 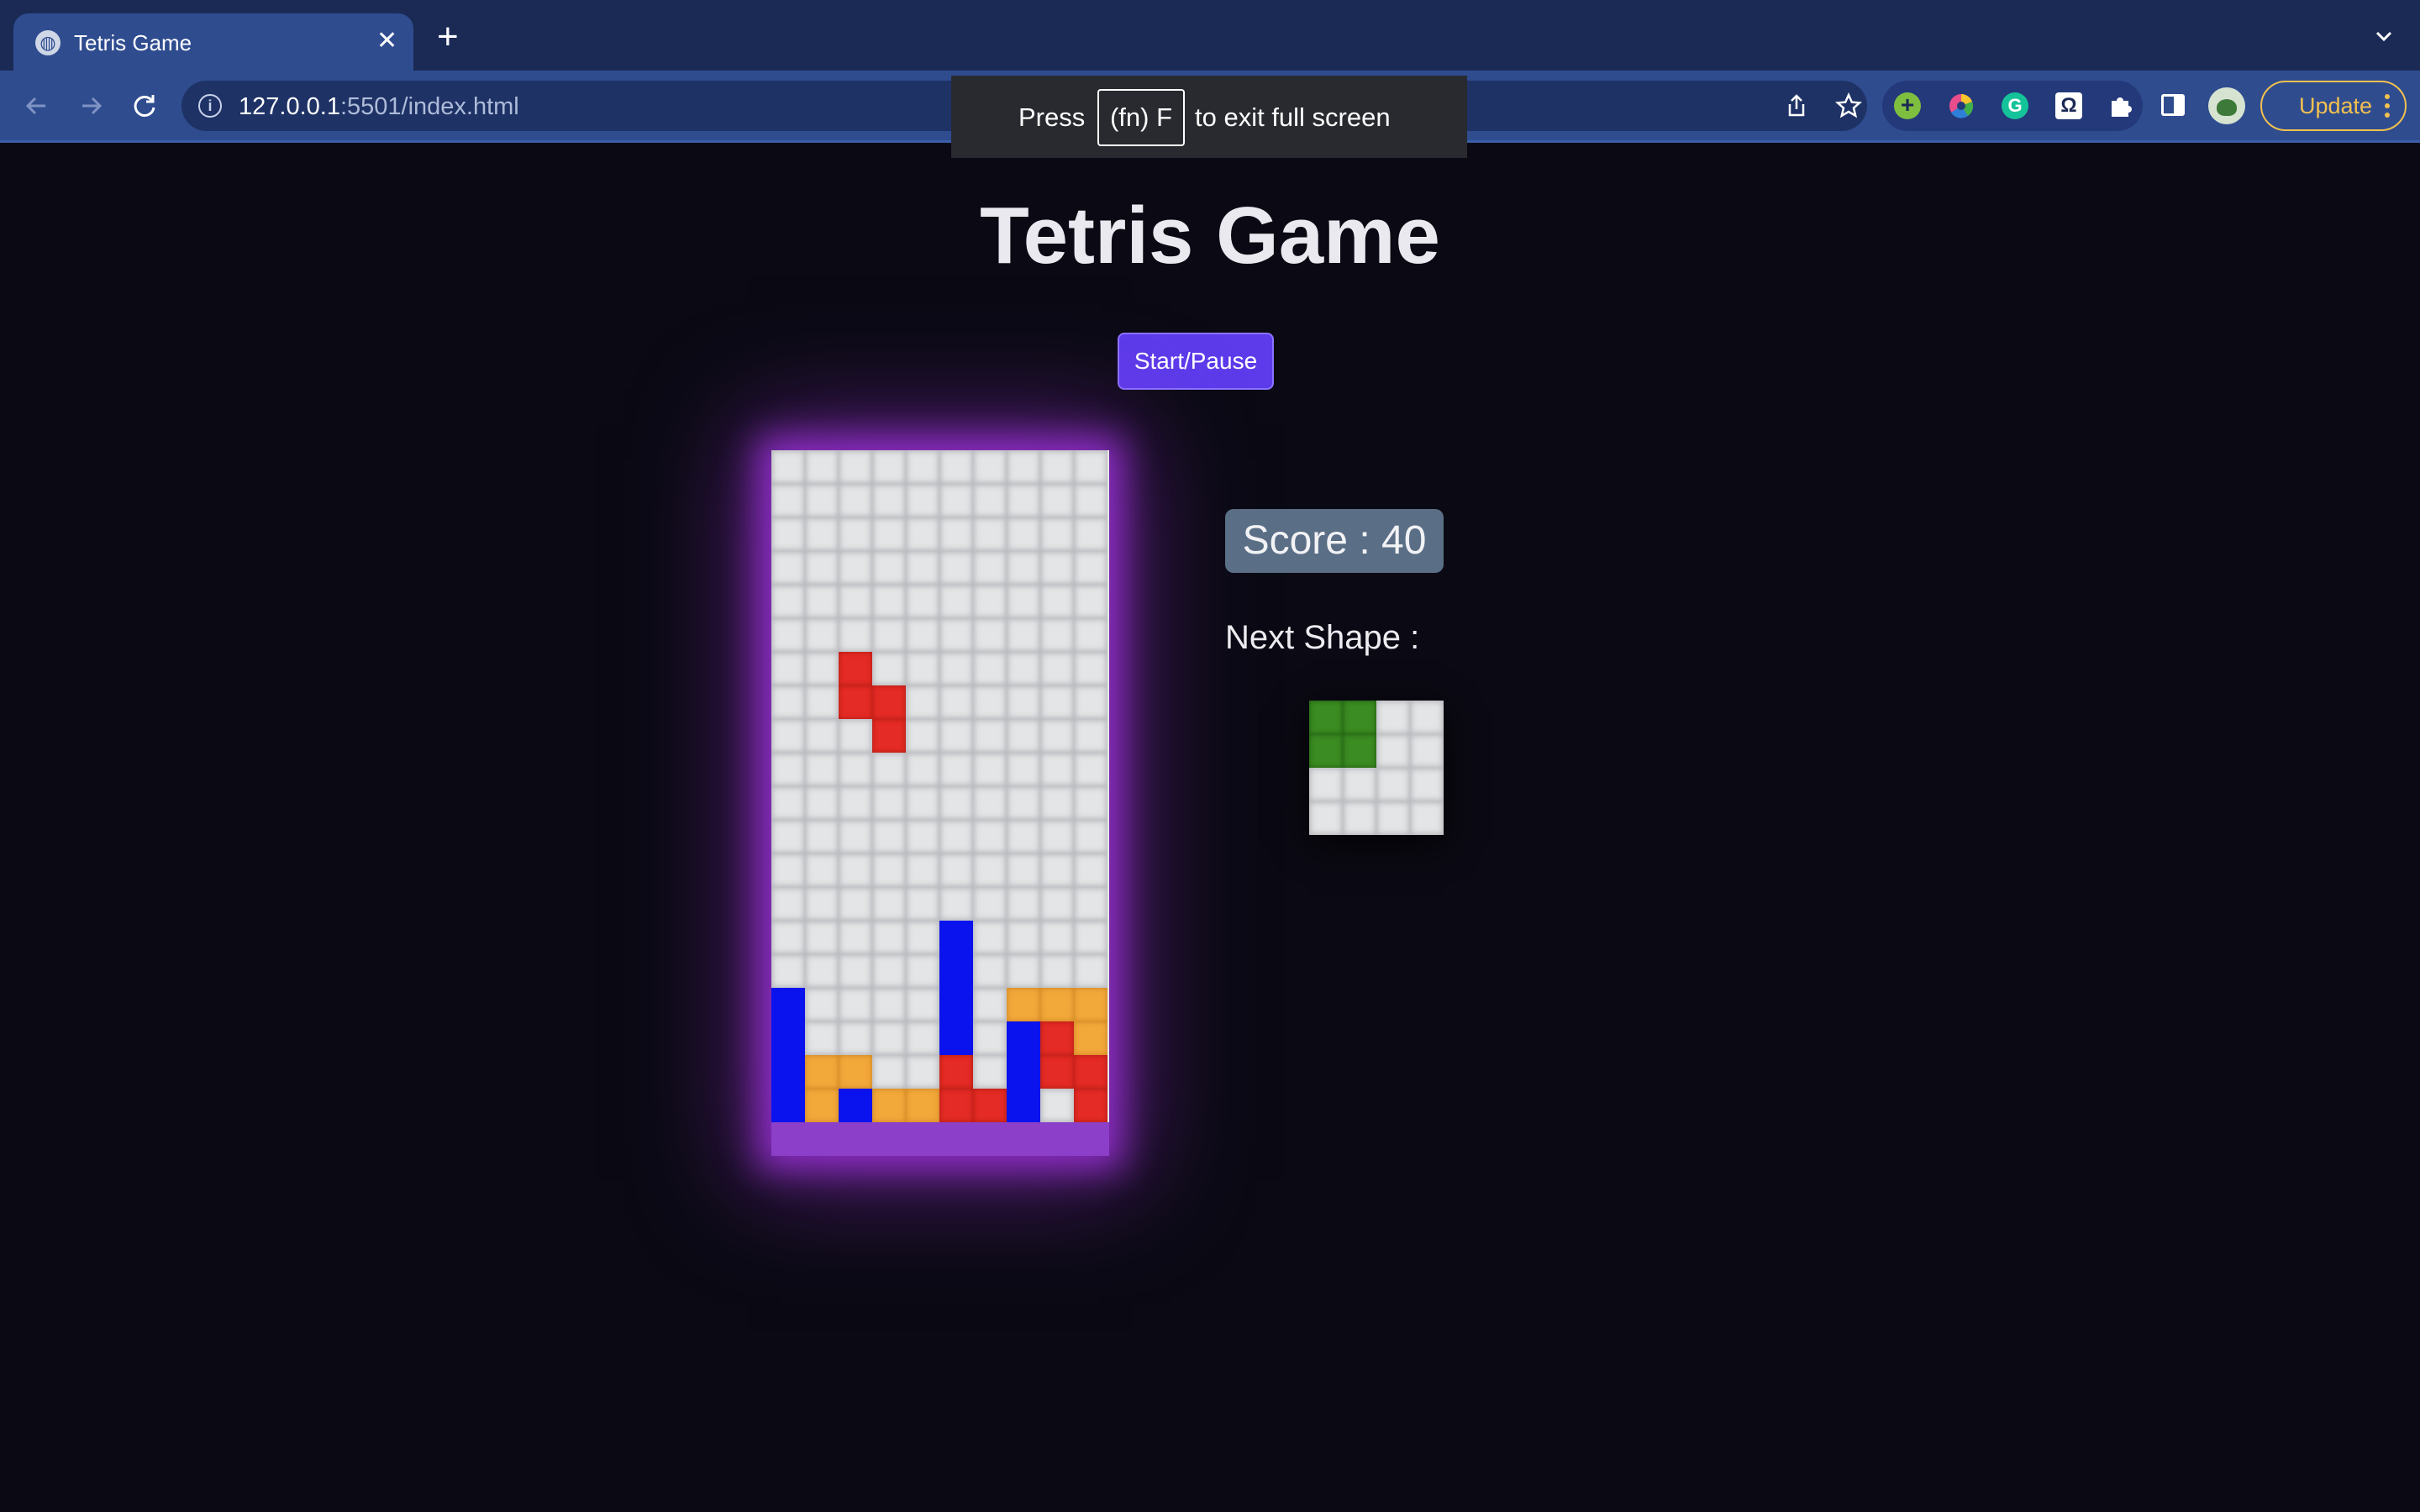 What do you see at coordinates (2388, 106) in the screenshot?
I see `more-icon` at bounding box center [2388, 106].